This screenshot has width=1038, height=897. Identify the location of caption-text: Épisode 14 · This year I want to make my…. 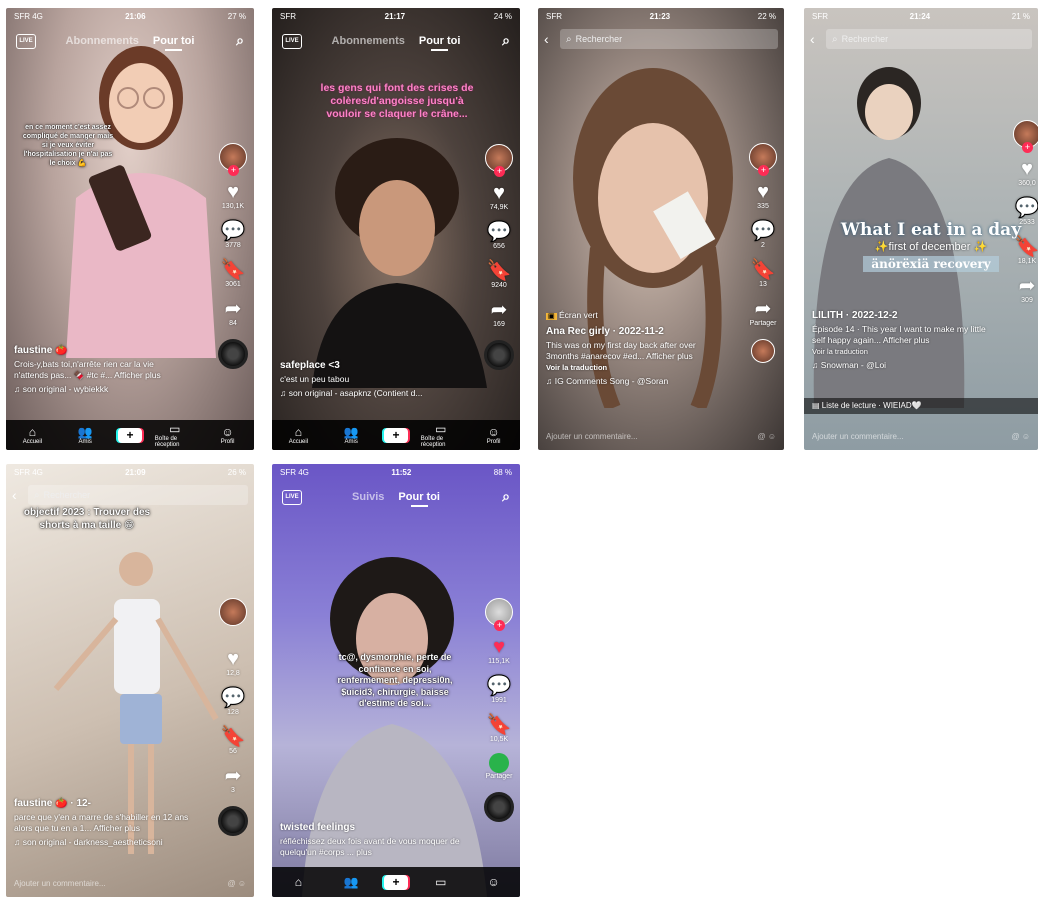
(902, 335).